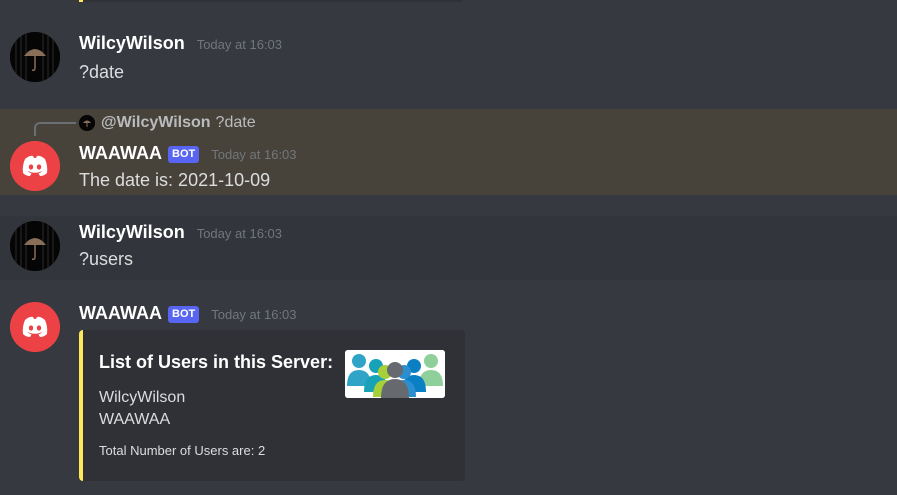  I want to click on users-group-icon, so click(395, 374).